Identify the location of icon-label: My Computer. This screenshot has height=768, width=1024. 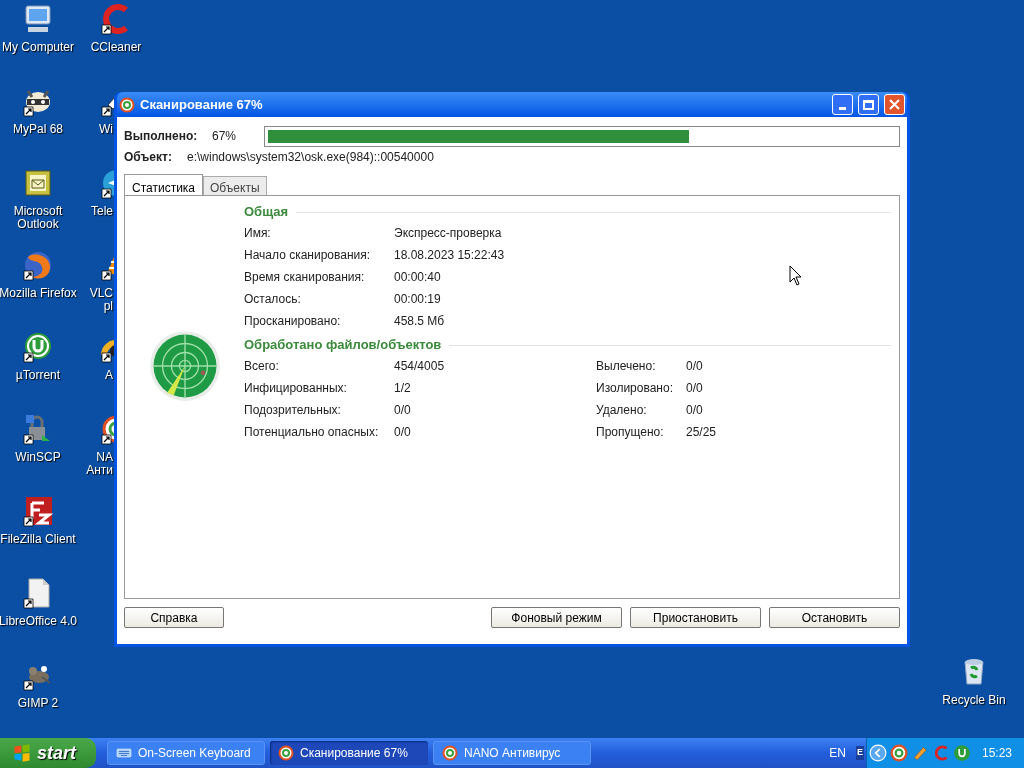
(39, 47).